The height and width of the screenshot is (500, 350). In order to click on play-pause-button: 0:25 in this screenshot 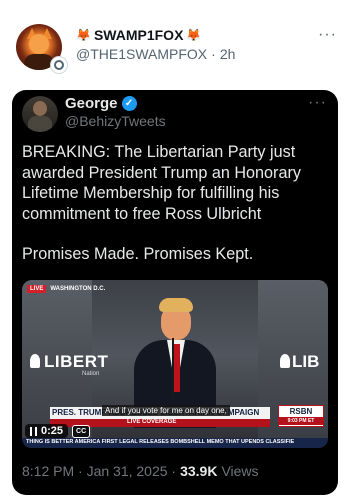, I will do `click(47, 431)`.